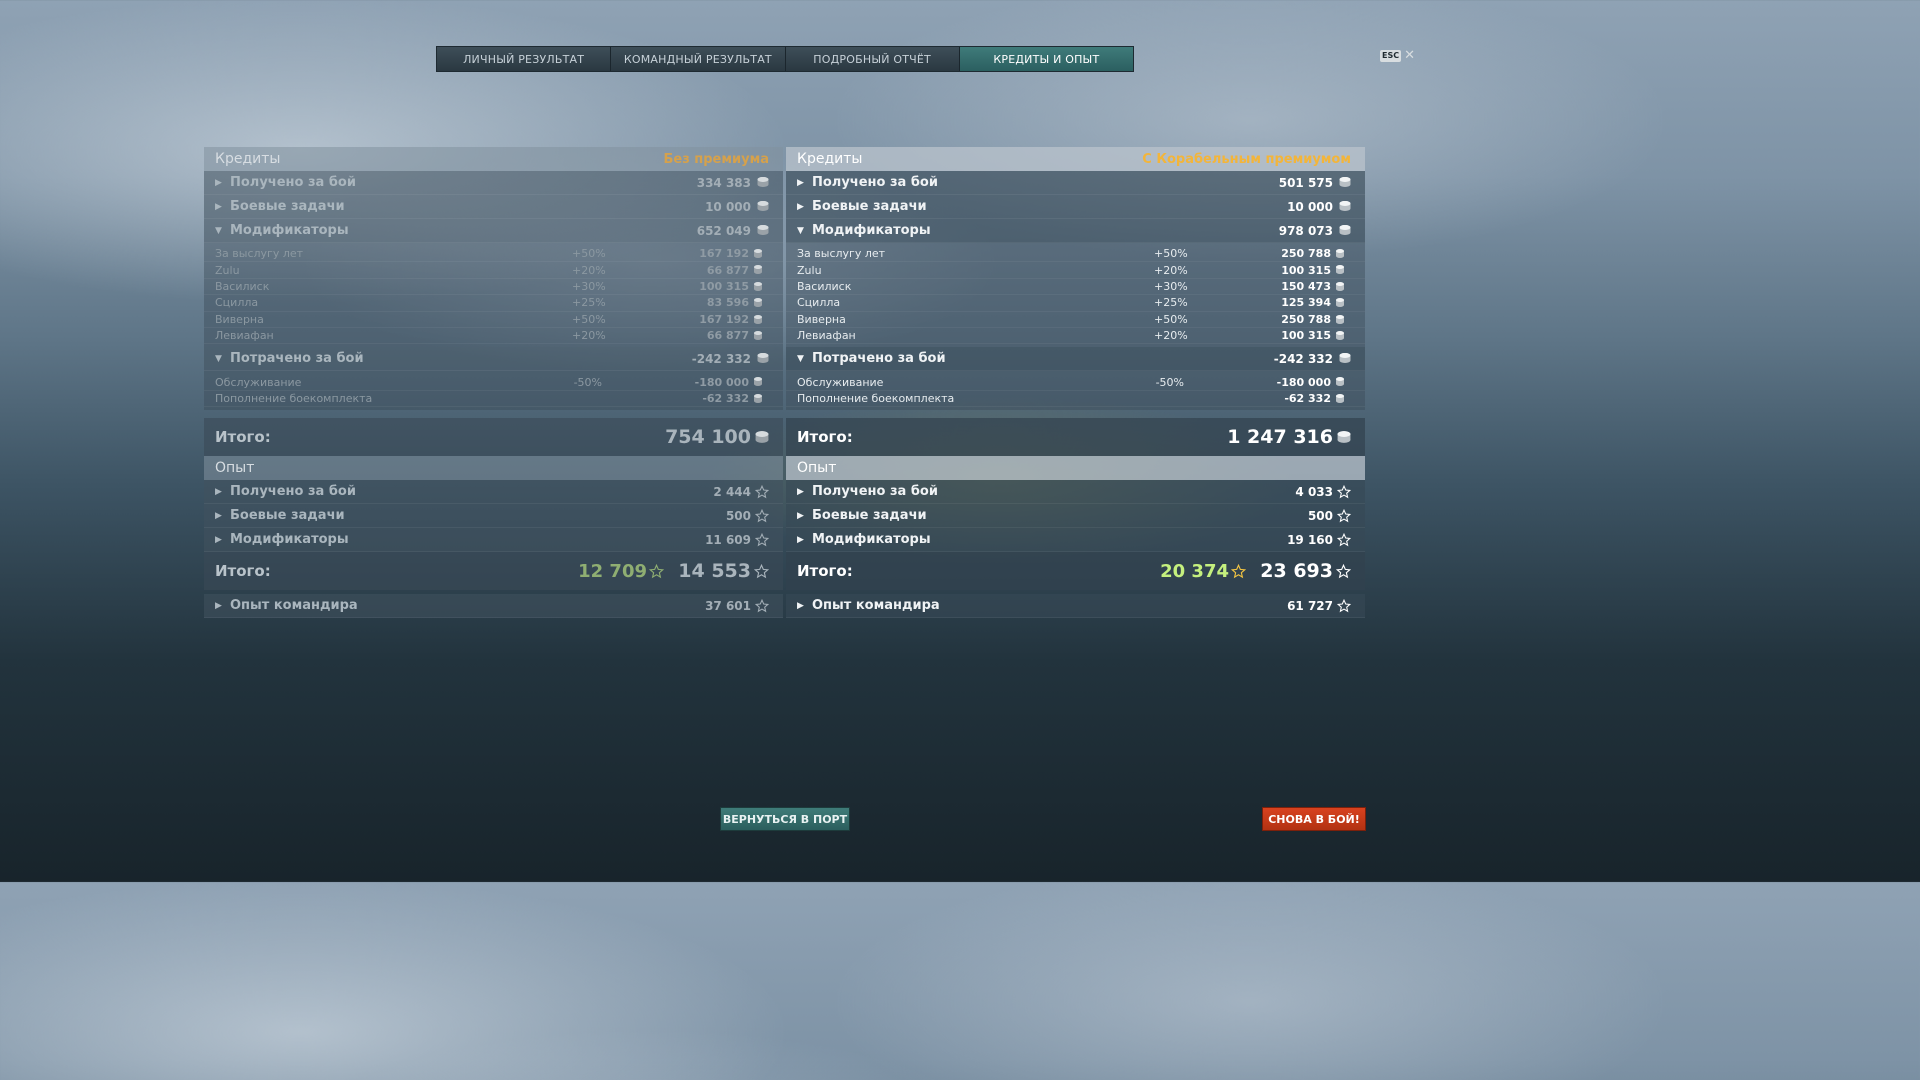 Image resolution: width=1920 pixels, height=1080 pixels. I want to click on modifier-value: 167 192, so click(724, 319).